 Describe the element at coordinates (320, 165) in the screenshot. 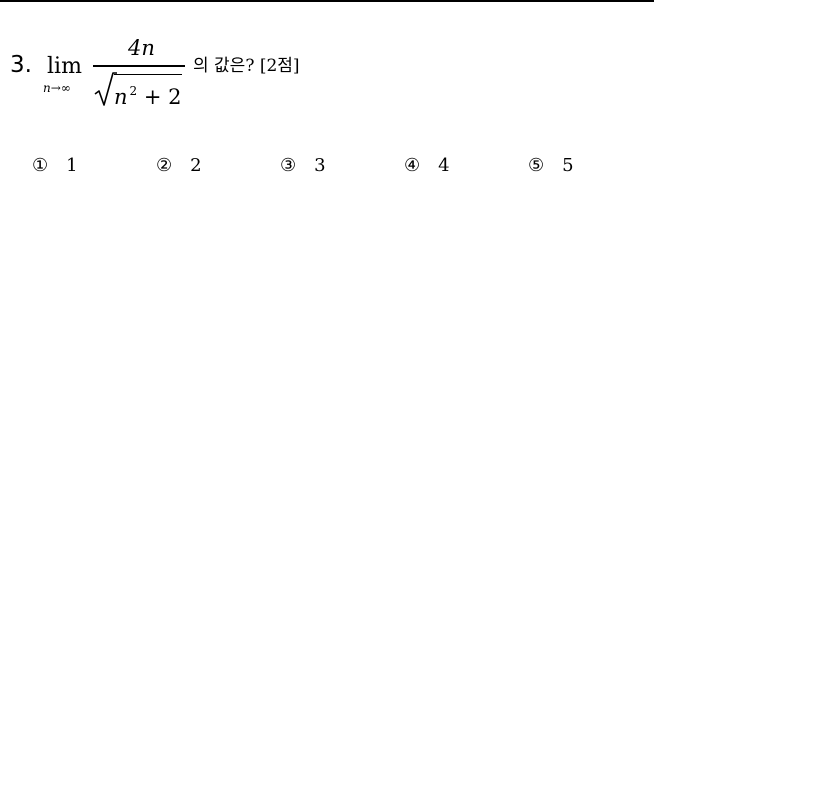

I see `choice-value: 3` at that location.